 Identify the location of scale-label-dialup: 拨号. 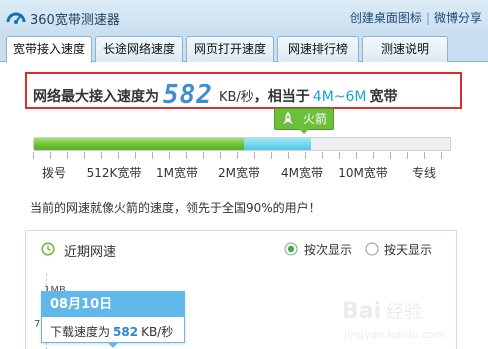
(54, 173).